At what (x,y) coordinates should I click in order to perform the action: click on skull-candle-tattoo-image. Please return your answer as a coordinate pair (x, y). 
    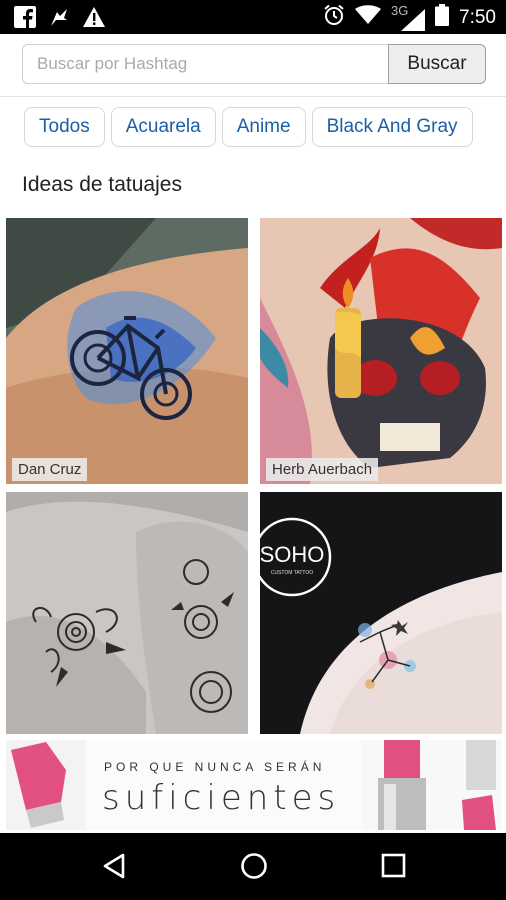
    Looking at the image, I should click on (381, 351).